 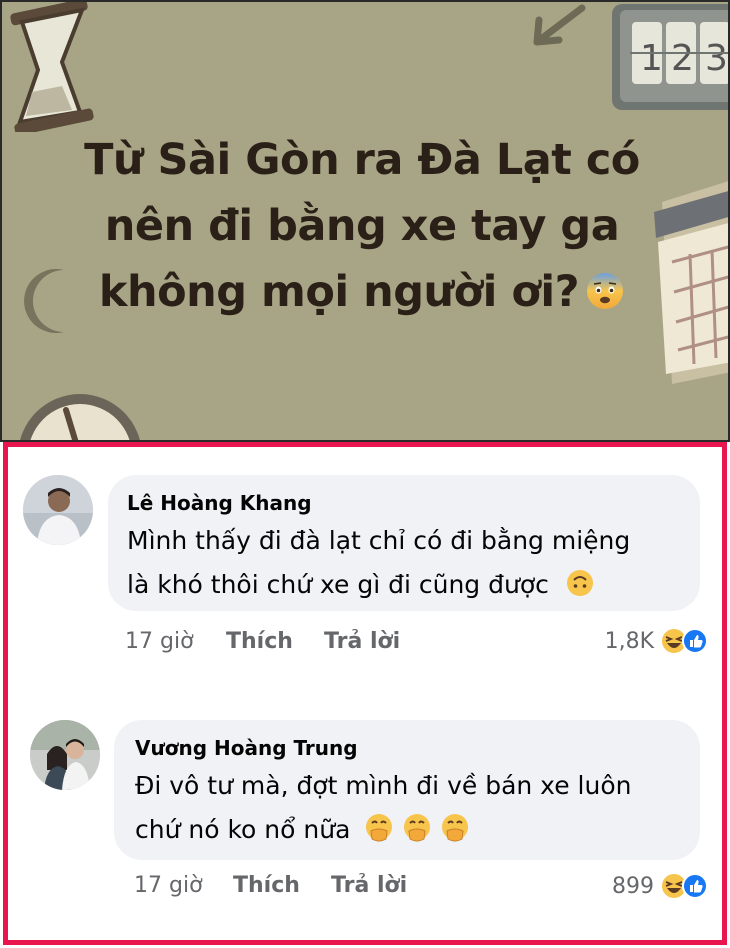 I want to click on comment-text-line: là khó thôi chứ xe gì đi cũng được, so click(x=338, y=584).